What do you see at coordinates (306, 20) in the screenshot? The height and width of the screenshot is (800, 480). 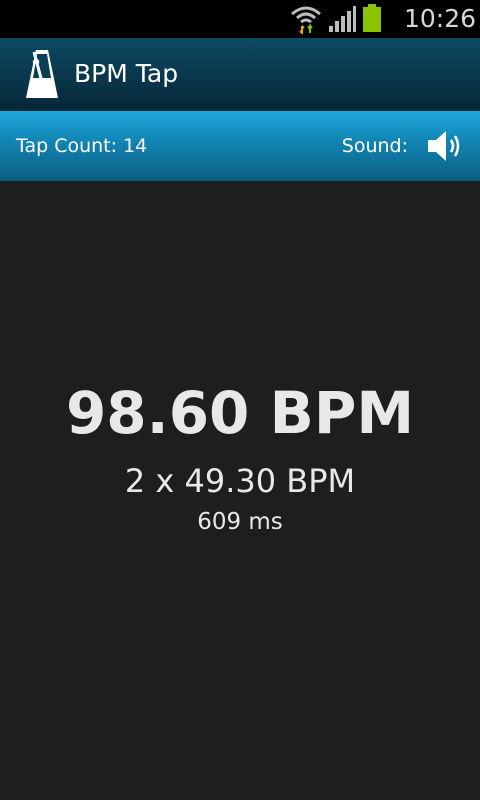 I see `wifi-icon` at bounding box center [306, 20].